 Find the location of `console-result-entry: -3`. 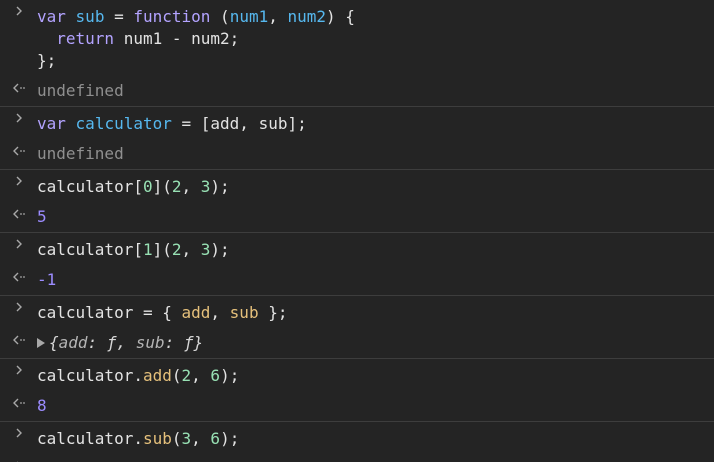

console-result-entry: -3 is located at coordinates (357, 458).